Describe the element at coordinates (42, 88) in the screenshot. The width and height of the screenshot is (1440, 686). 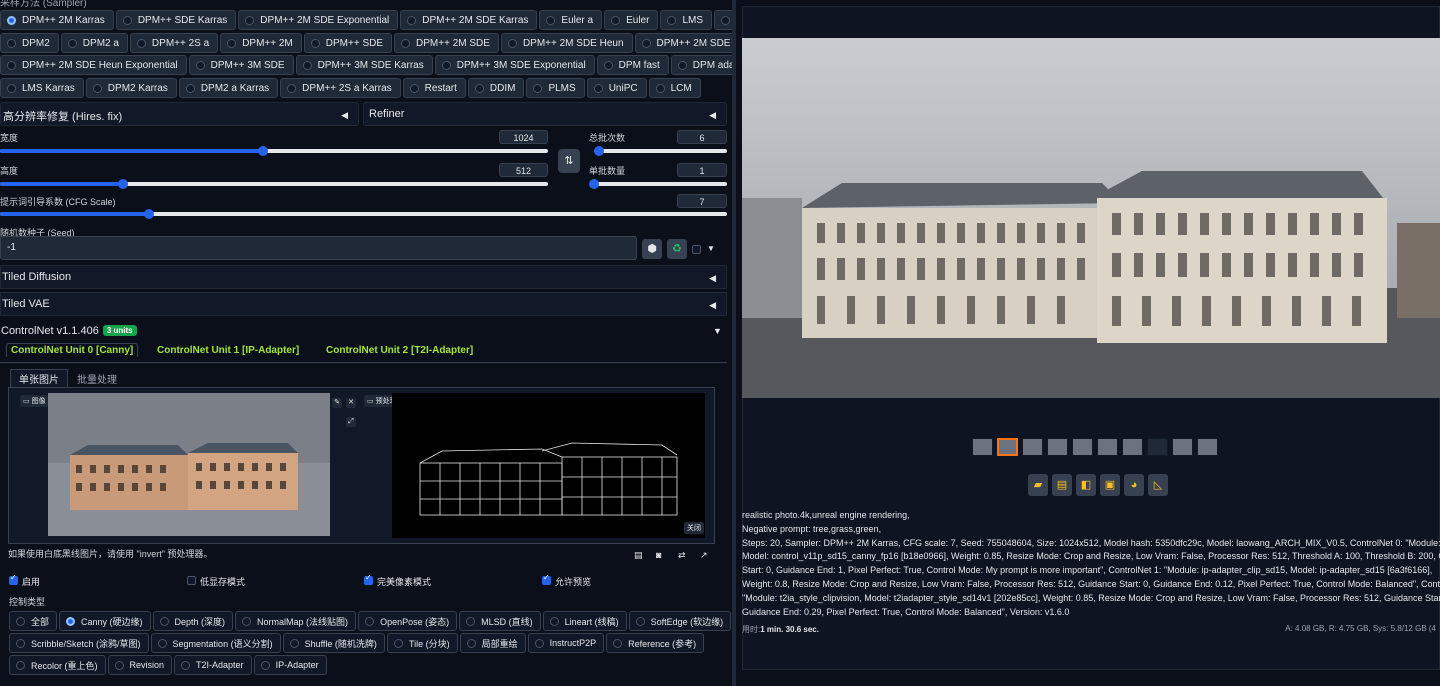
I see `sampler-option: LMS Karras` at that location.